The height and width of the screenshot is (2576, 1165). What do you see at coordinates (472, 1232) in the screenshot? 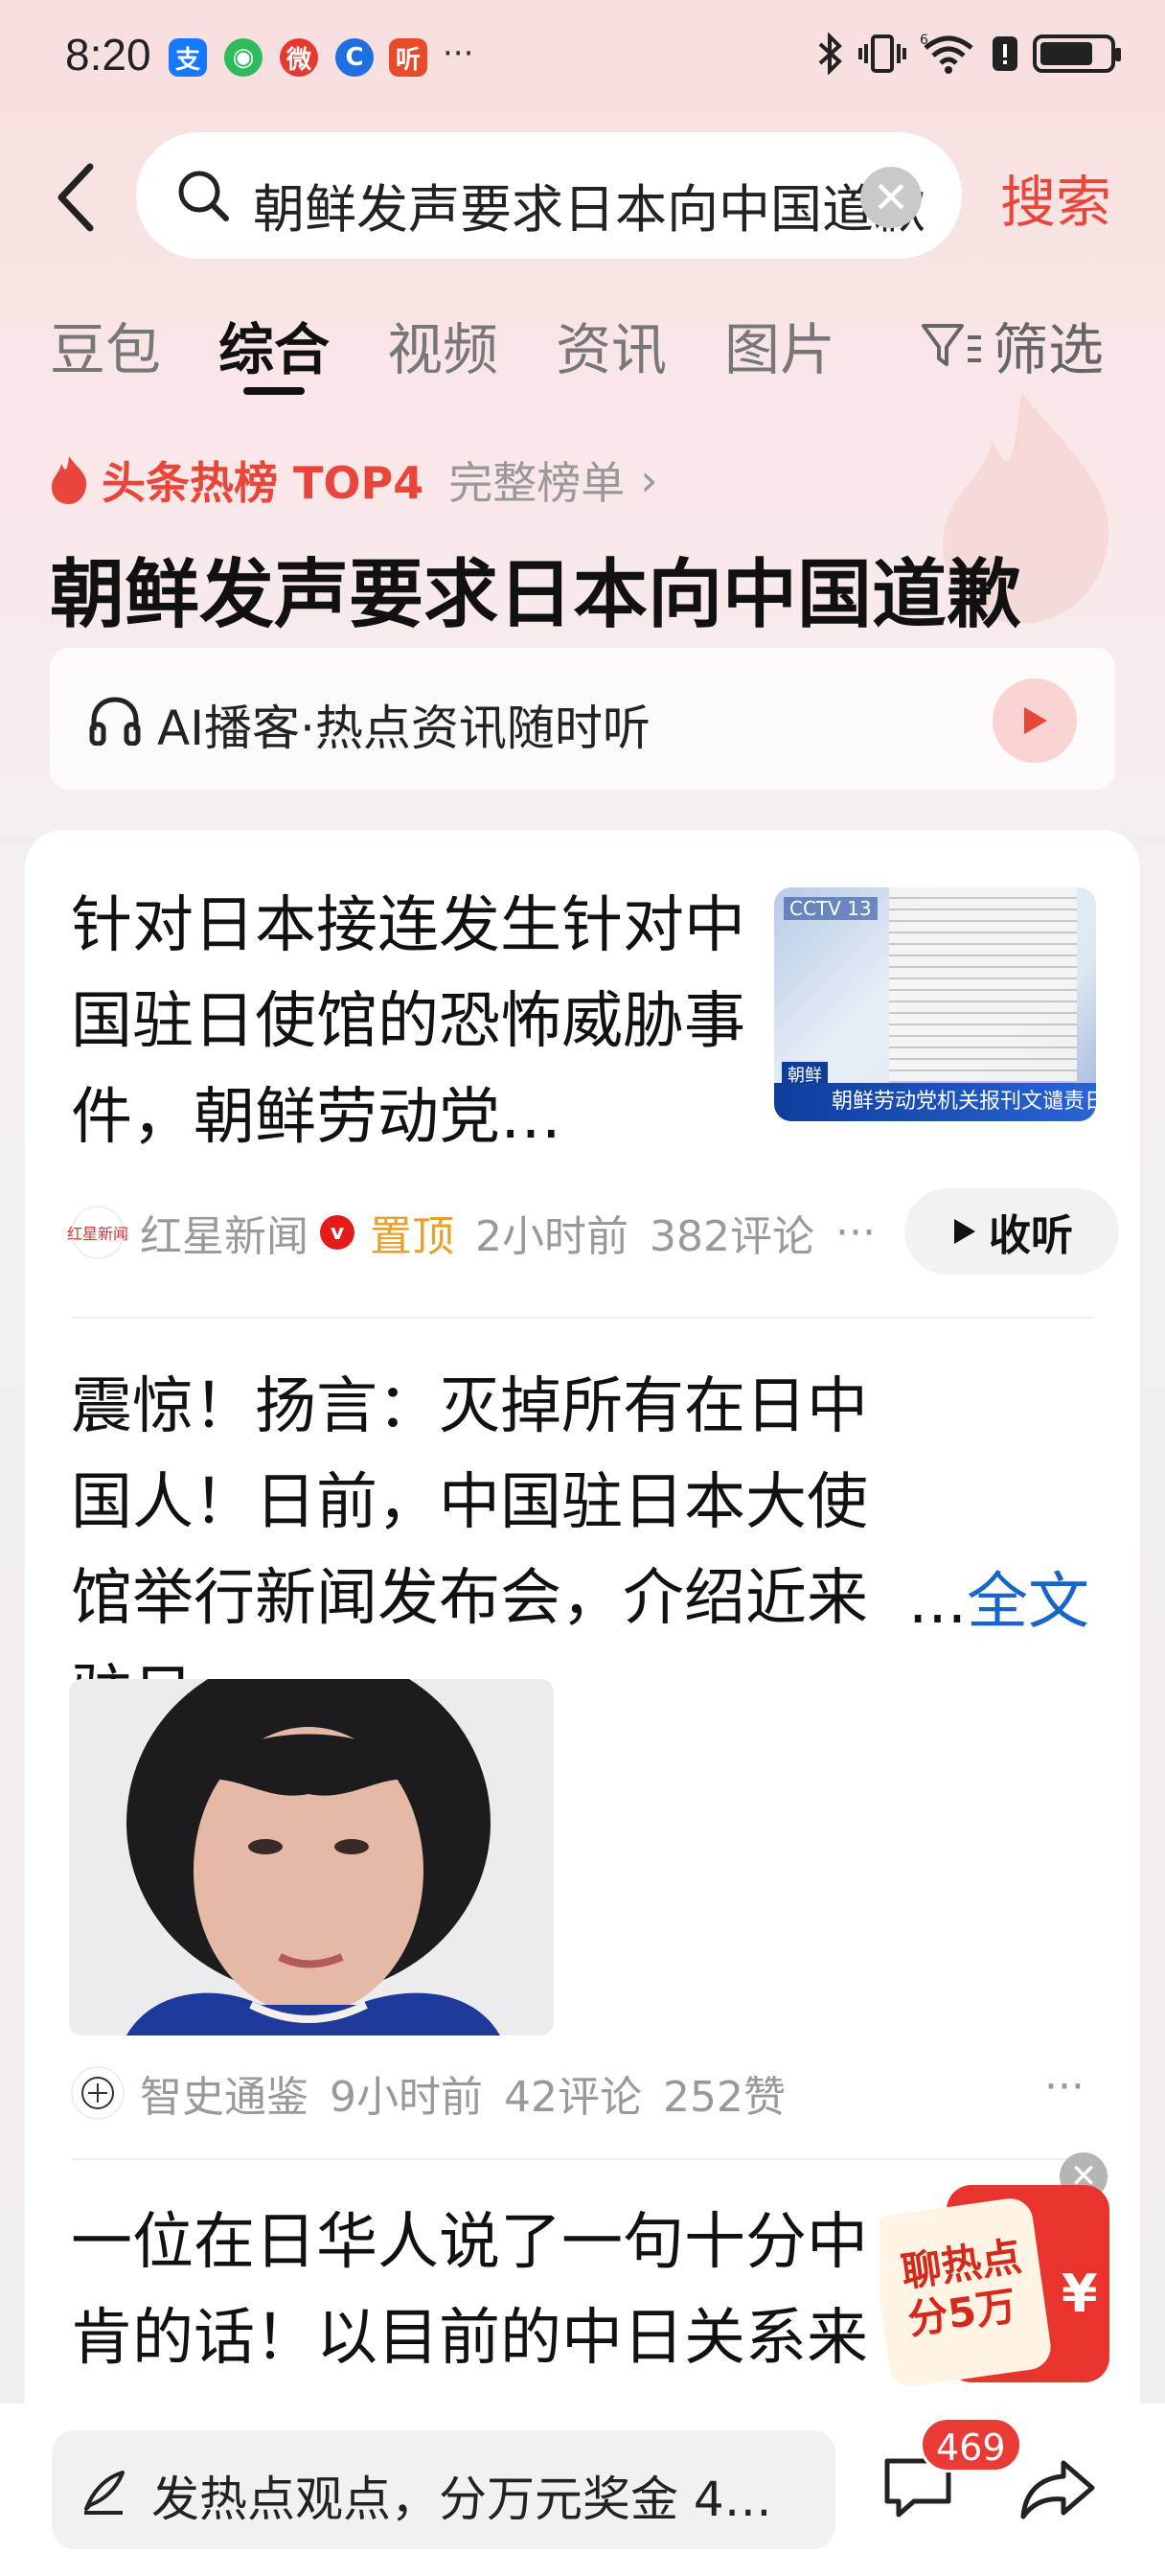
I see `article-1-meta: 红星新闻 红星新闻 v 置顶 2小时前 382评论 ···` at bounding box center [472, 1232].